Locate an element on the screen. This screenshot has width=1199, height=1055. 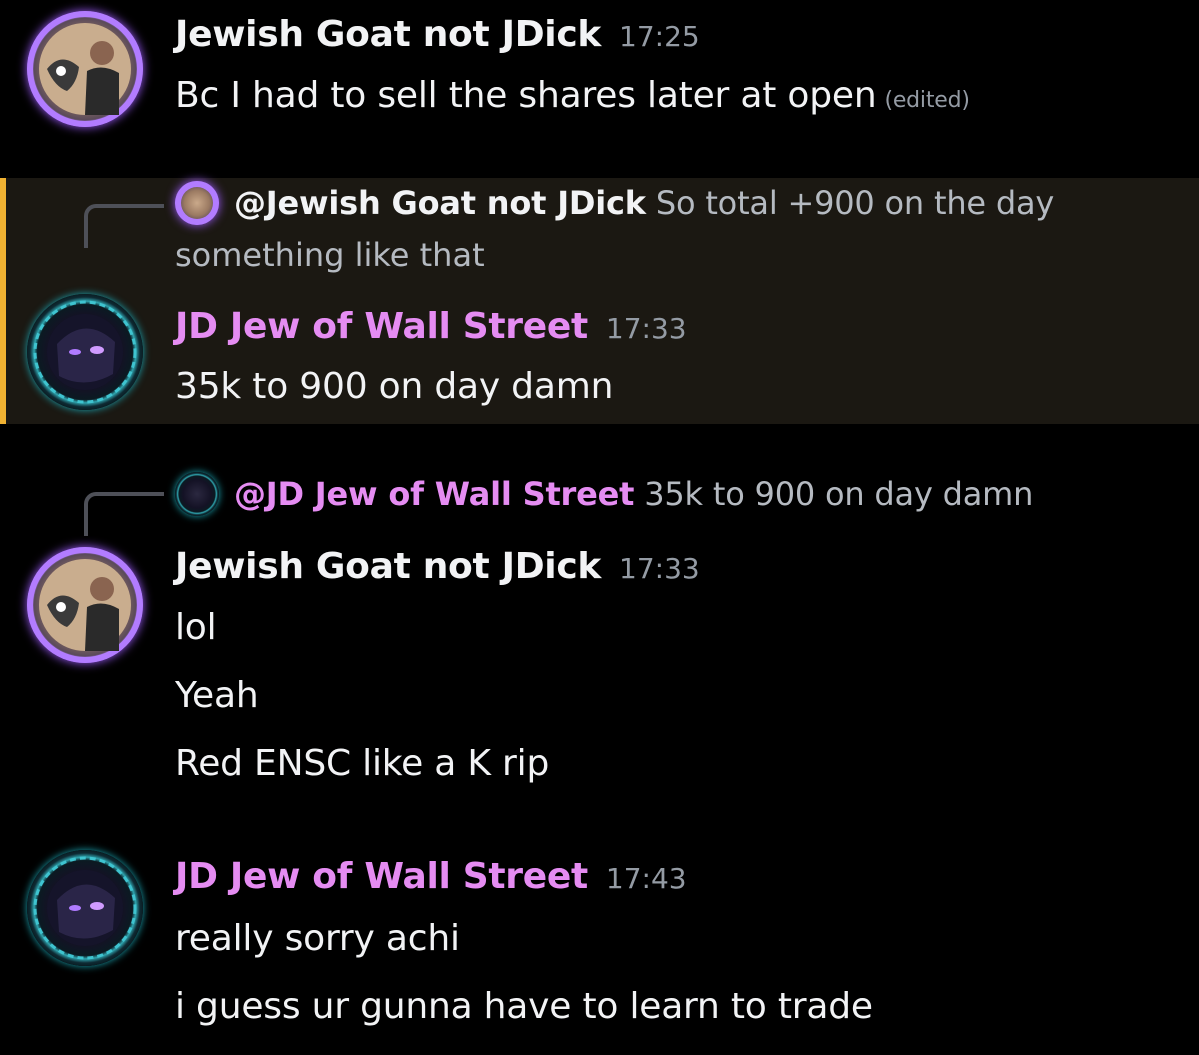
message-line: i guess ur gunna have to learn to trade is located at coordinates (524, 1006).